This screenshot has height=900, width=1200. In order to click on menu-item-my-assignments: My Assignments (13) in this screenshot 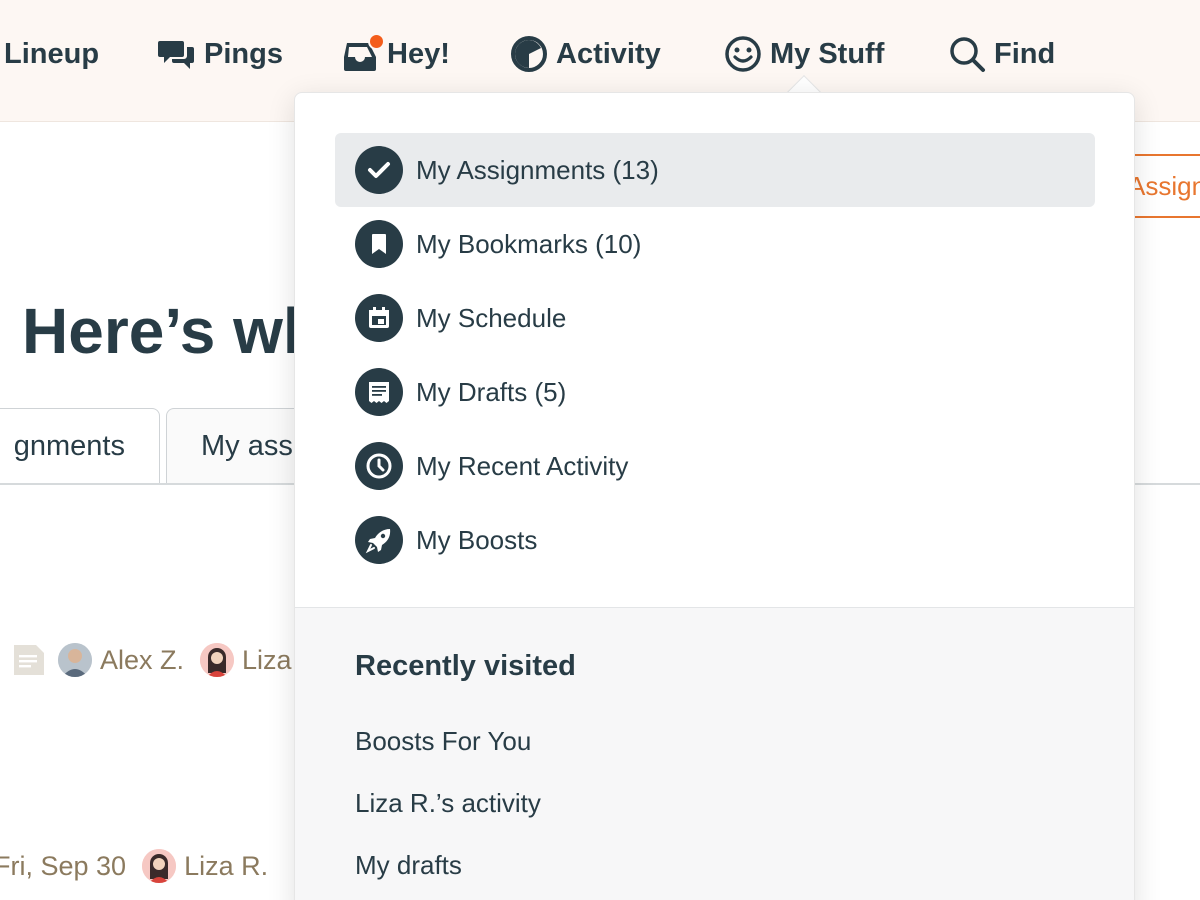, I will do `click(715, 170)`.